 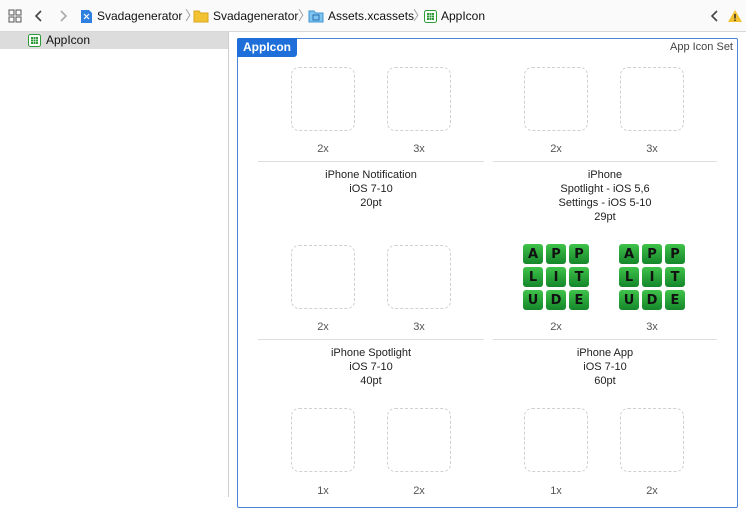 I want to click on back-arrow-icon, so click(x=39, y=16).